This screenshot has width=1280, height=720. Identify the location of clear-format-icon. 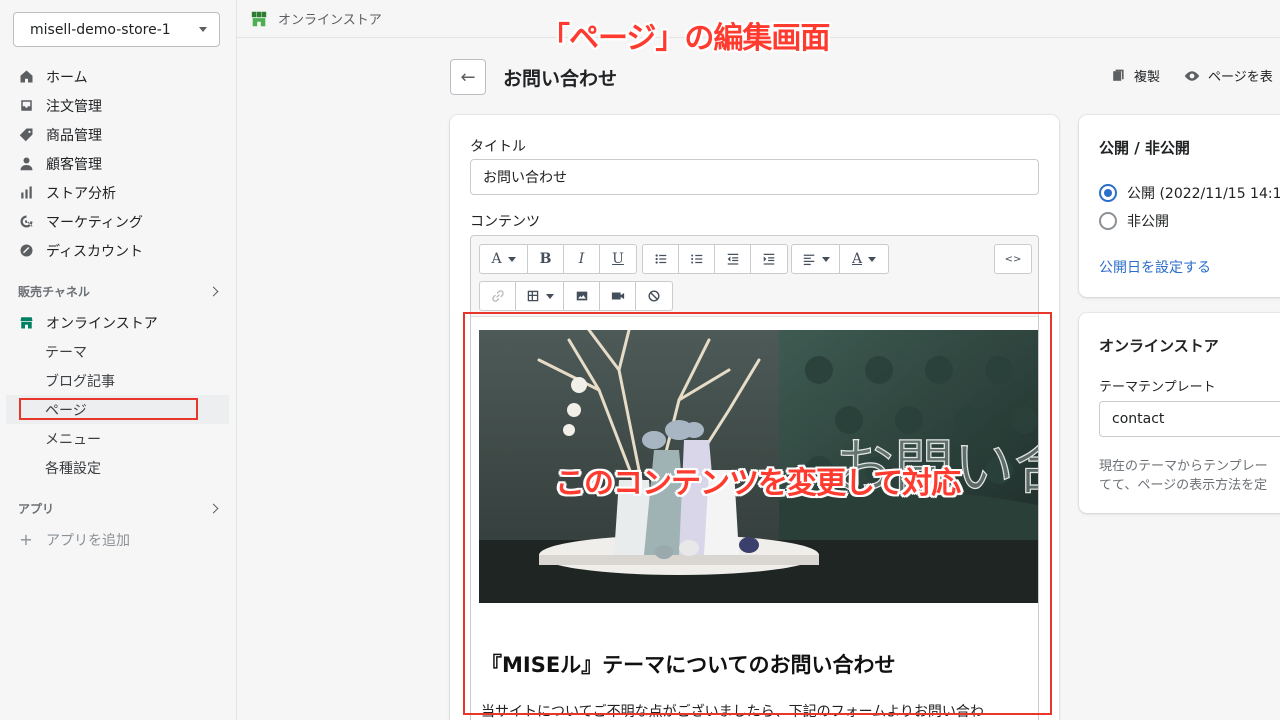
(654, 296).